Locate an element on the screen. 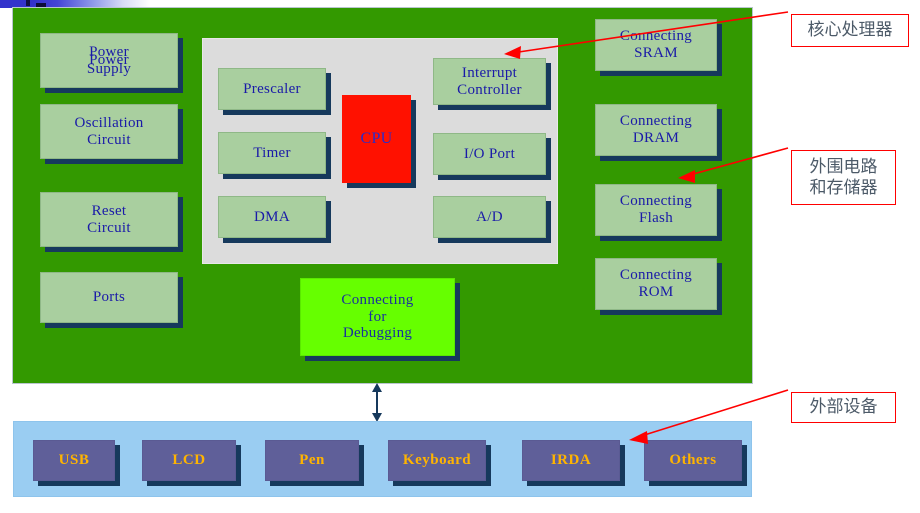 Image resolution: width=920 pixels, height=513 pixels. block-dma: DMA is located at coordinates (272, 217).